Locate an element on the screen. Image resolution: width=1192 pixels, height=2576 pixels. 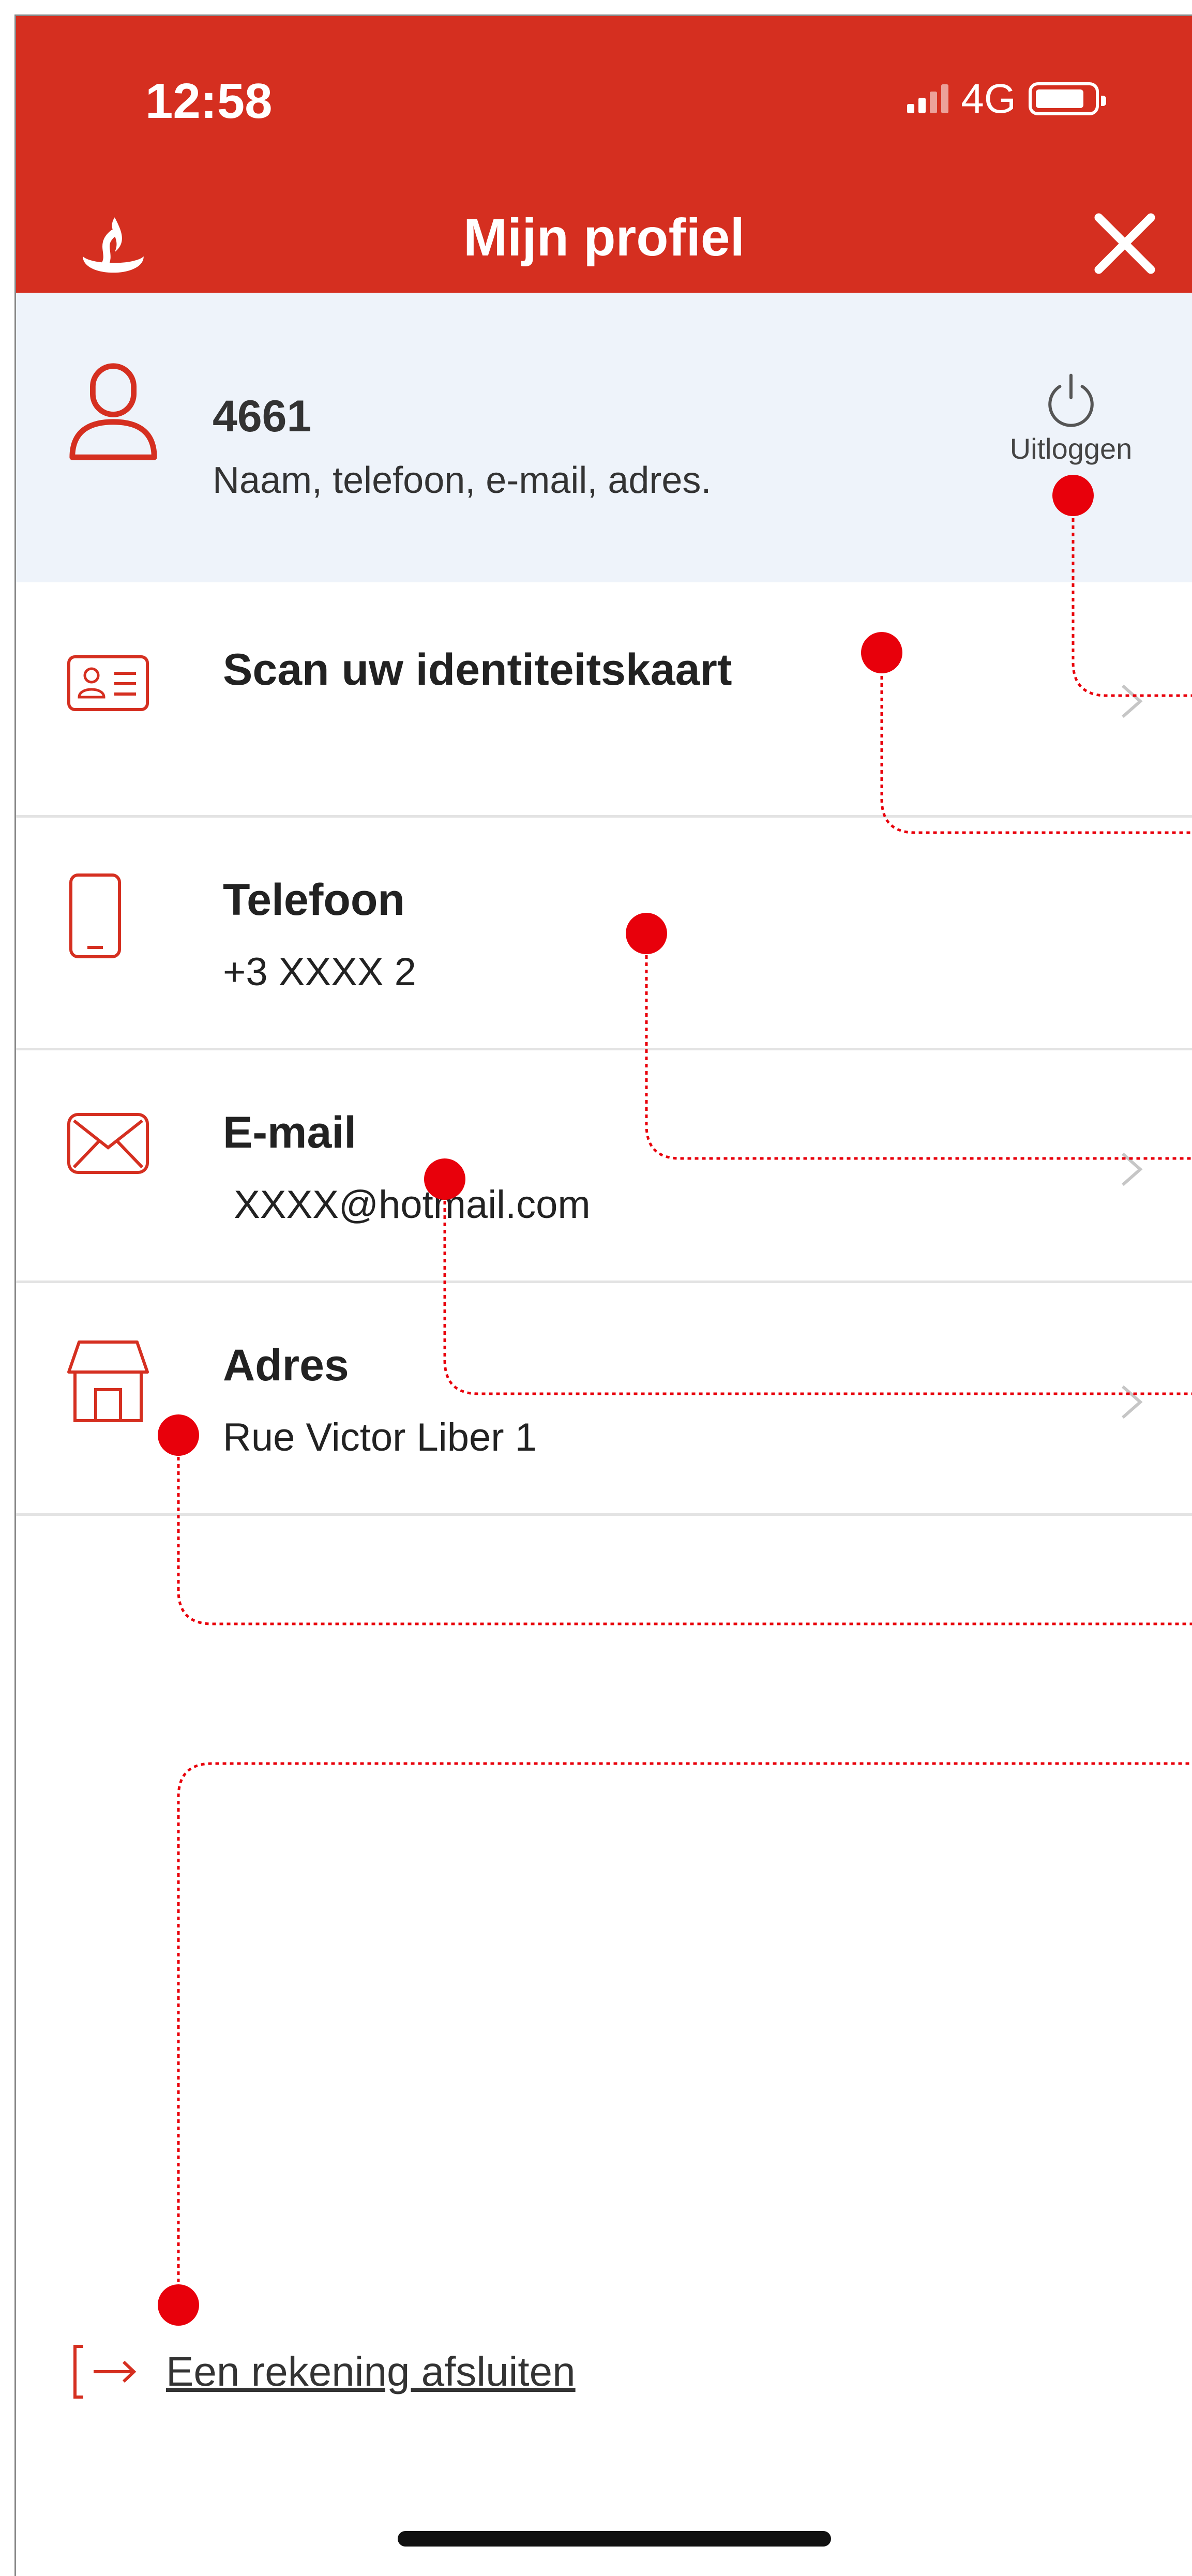
phone-icon is located at coordinates (95, 915).